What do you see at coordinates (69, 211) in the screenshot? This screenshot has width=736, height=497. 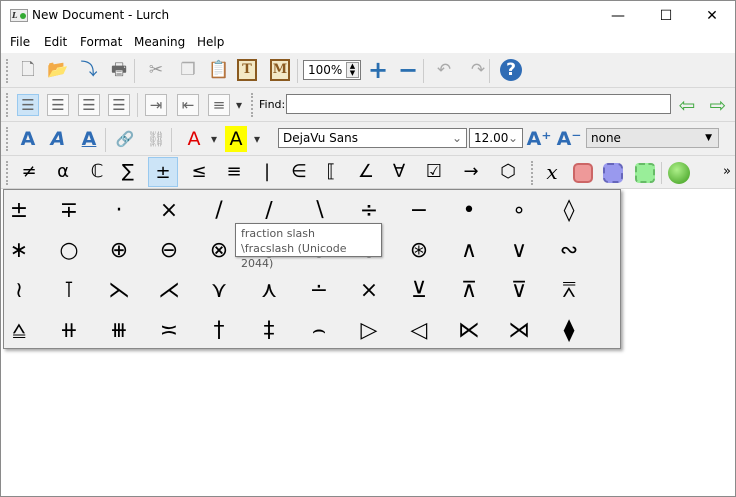 I see `palette-symbol: ∓` at bounding box center [69, 211].